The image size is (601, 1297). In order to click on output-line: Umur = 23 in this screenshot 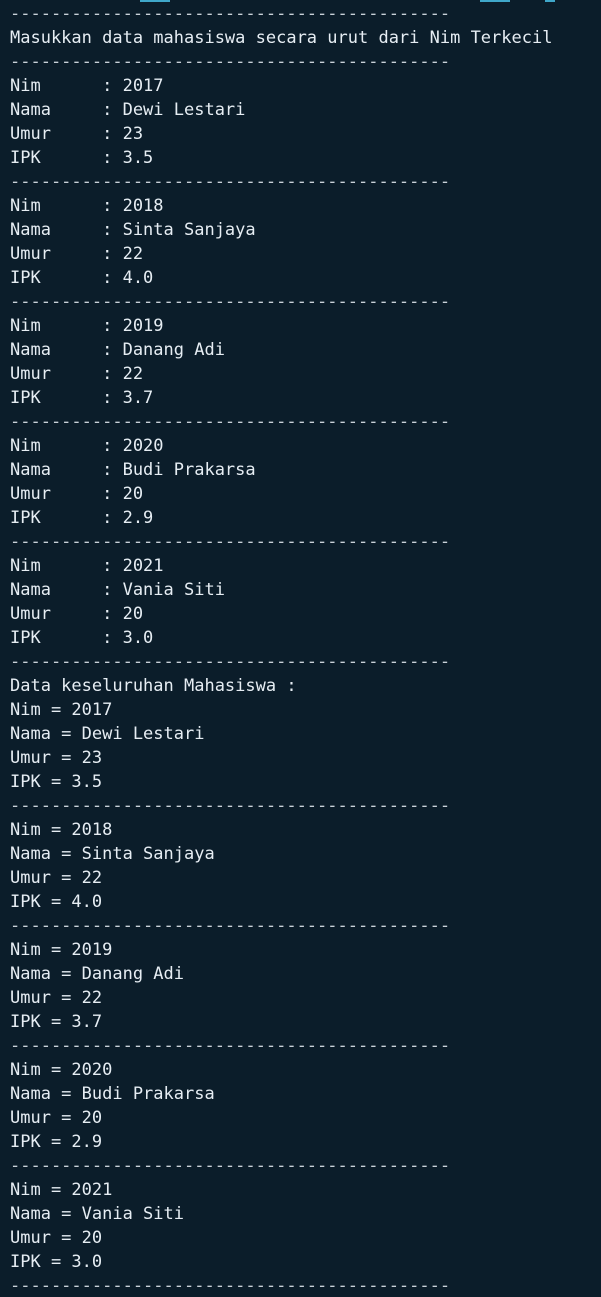, I will do `click(56, 758)`.